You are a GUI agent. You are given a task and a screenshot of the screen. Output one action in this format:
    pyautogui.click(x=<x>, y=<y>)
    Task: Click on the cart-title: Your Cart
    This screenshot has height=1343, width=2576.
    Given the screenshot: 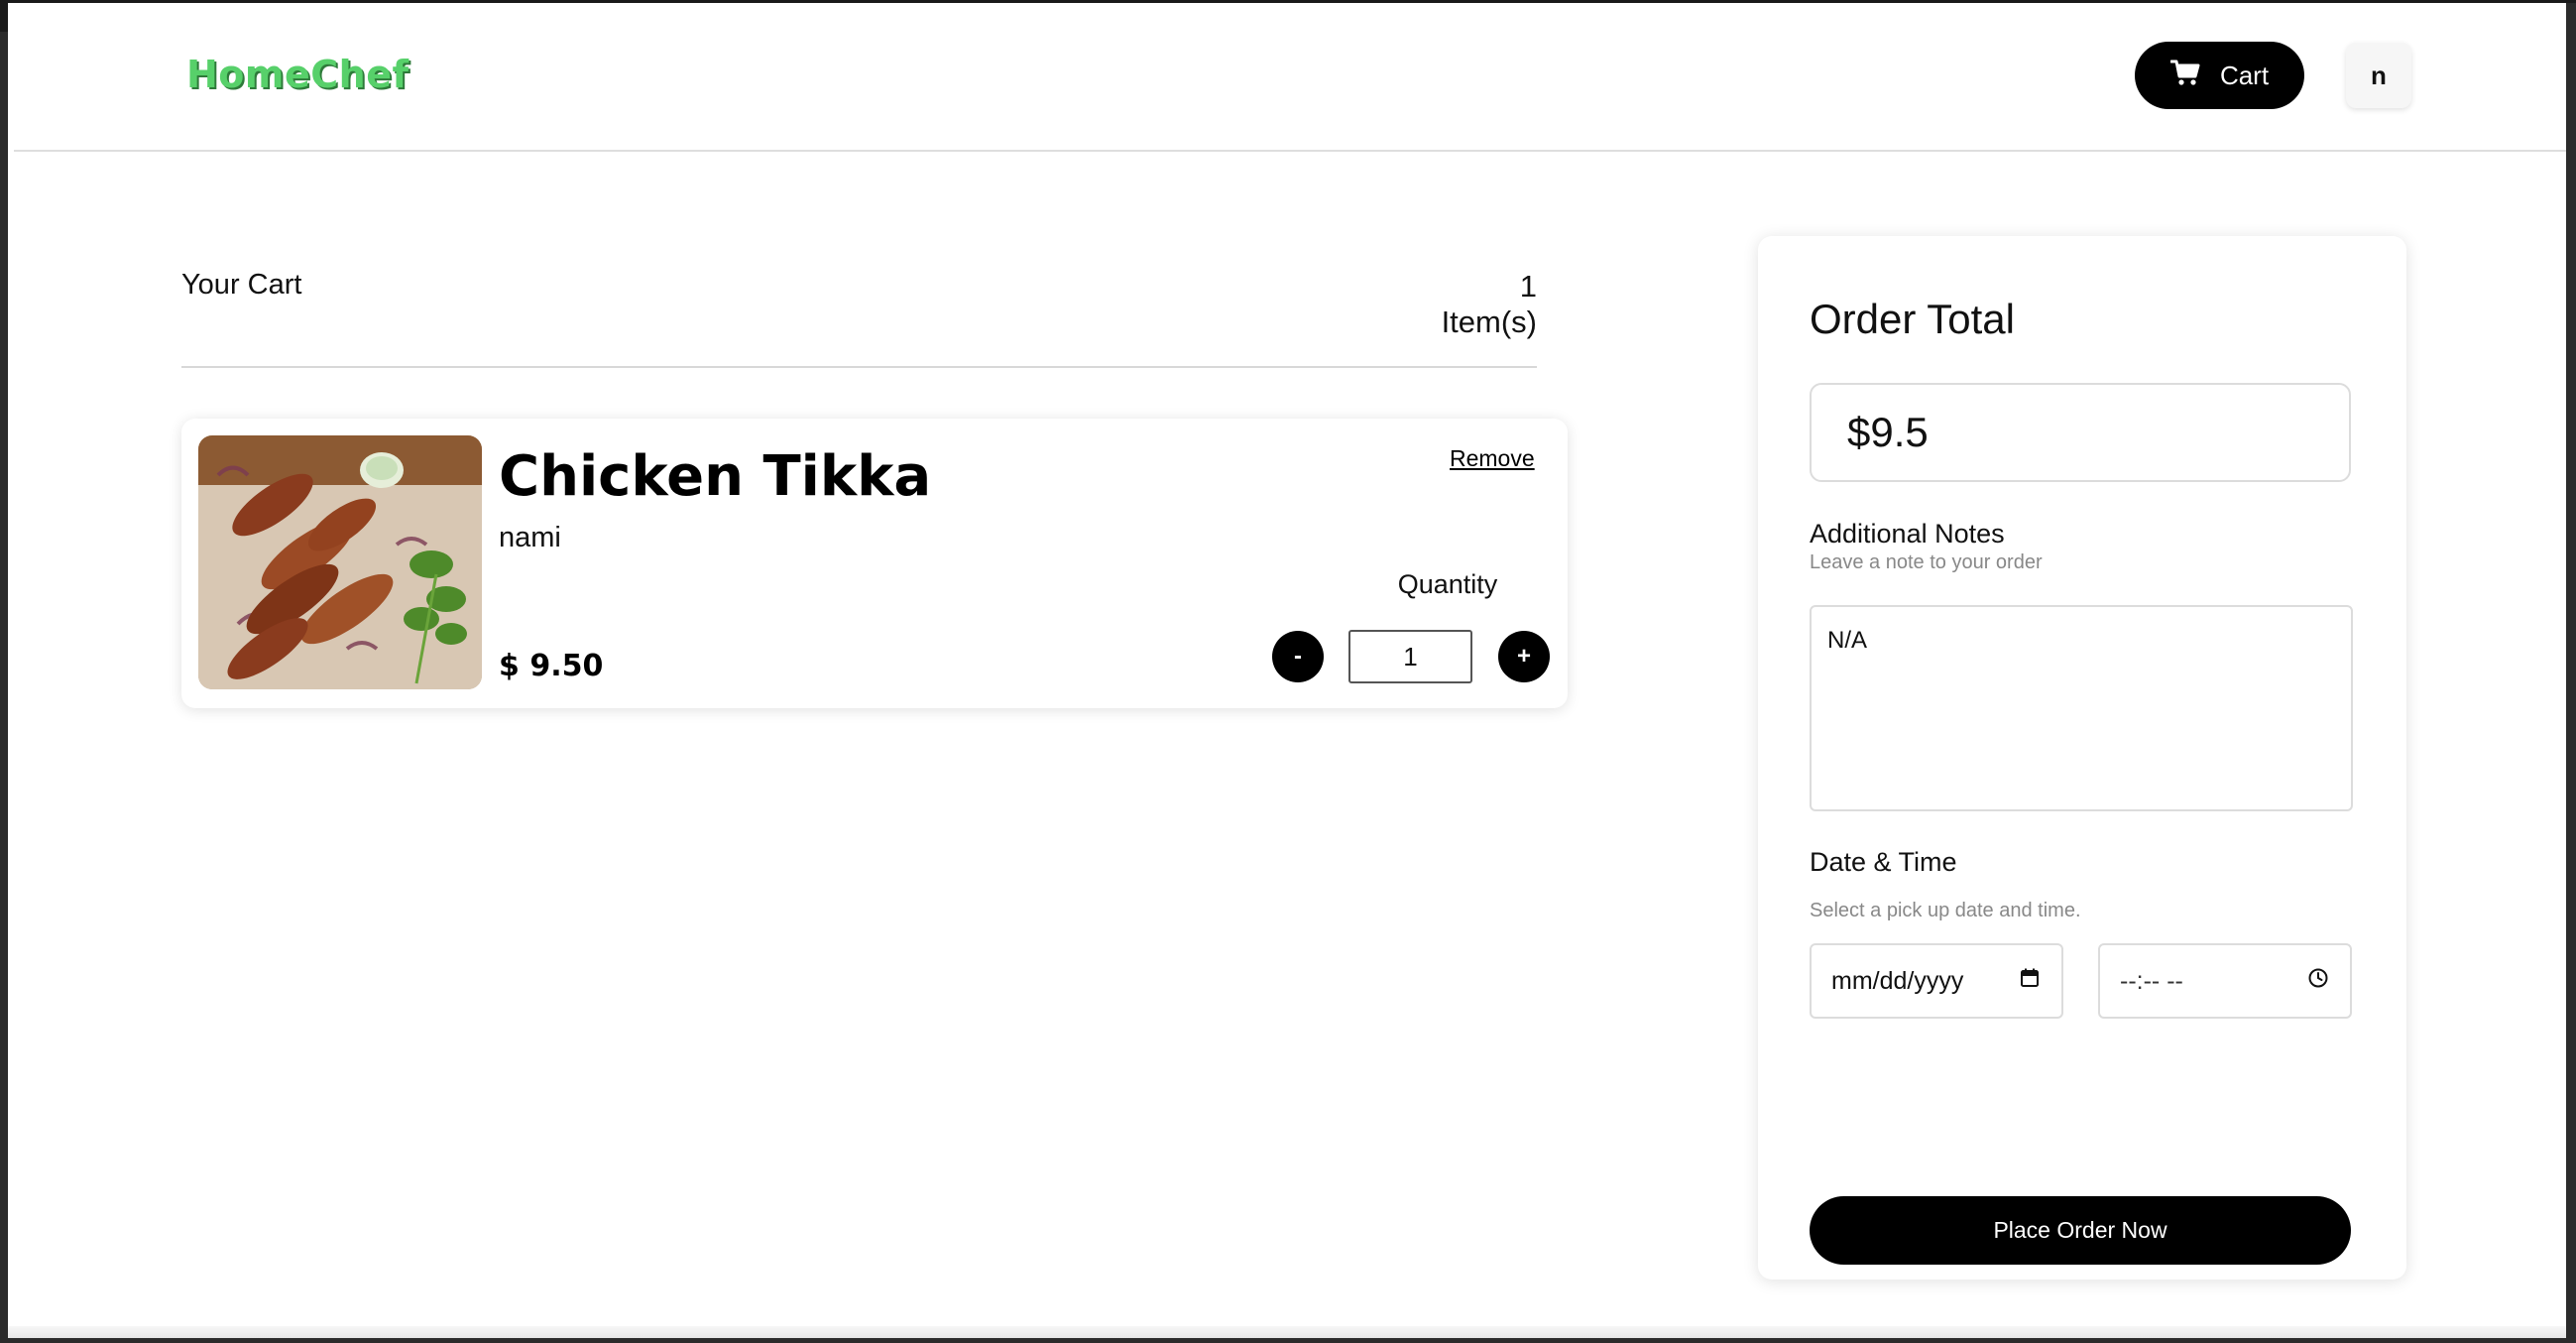 What is the action you would take?
    pyautogui.click(x=242, y=285)
    